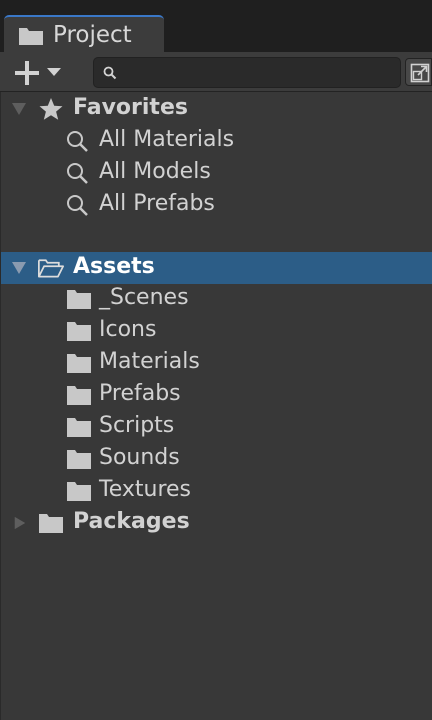 The image size is (432, 720). Describe the element at coordinates (137, 425) in the screenshot. I see `tree-item-label: Scripts` at that location.